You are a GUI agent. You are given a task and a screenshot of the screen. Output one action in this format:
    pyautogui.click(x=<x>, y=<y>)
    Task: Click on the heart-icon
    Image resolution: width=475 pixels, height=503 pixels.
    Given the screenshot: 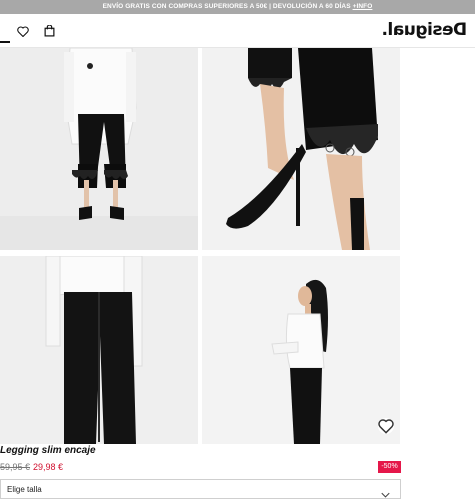 What is the action you would take?
    pyautogui.click(x=23, y=31)
    